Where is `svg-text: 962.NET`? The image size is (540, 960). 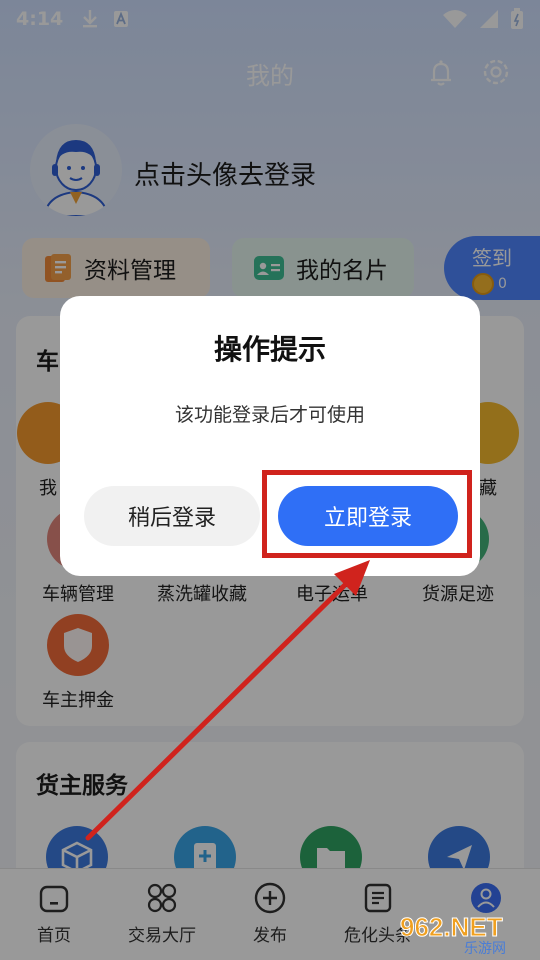 svg-text: 962.NET is located at coordinates (451, 927).